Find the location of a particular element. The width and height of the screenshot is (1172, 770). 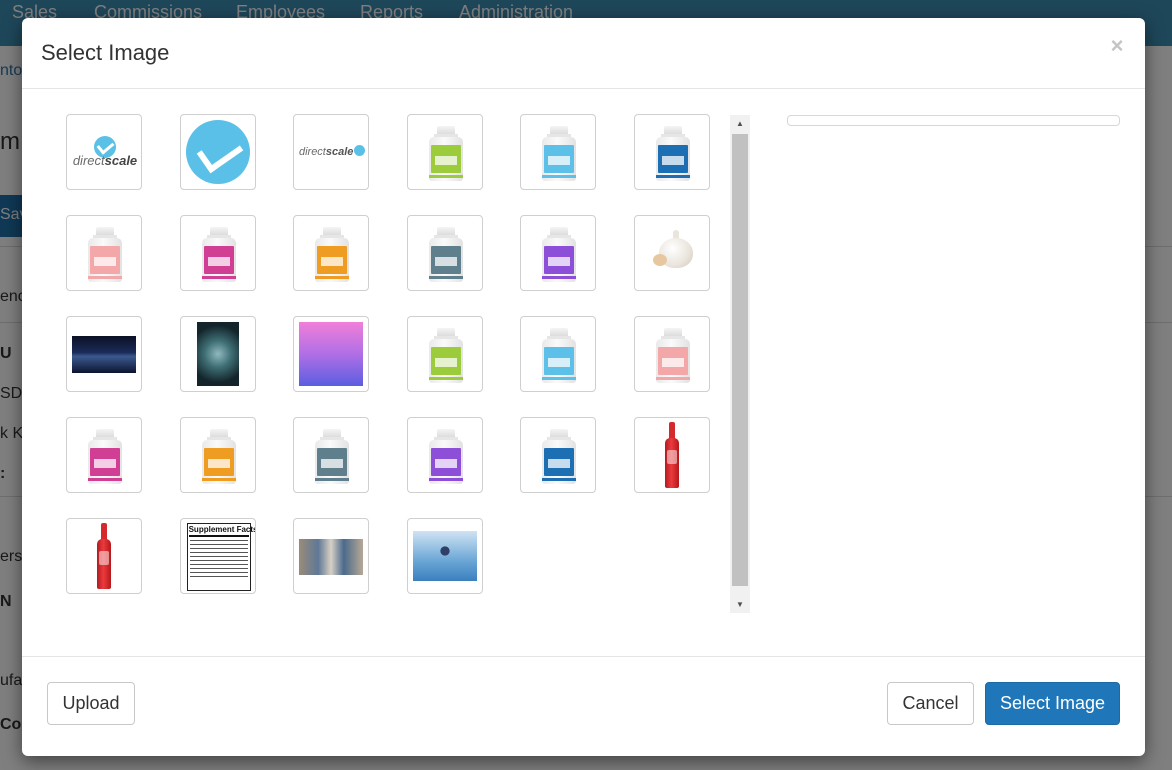

supplement-facts-title: Supplement Facts is located at coordinates (222, 529).